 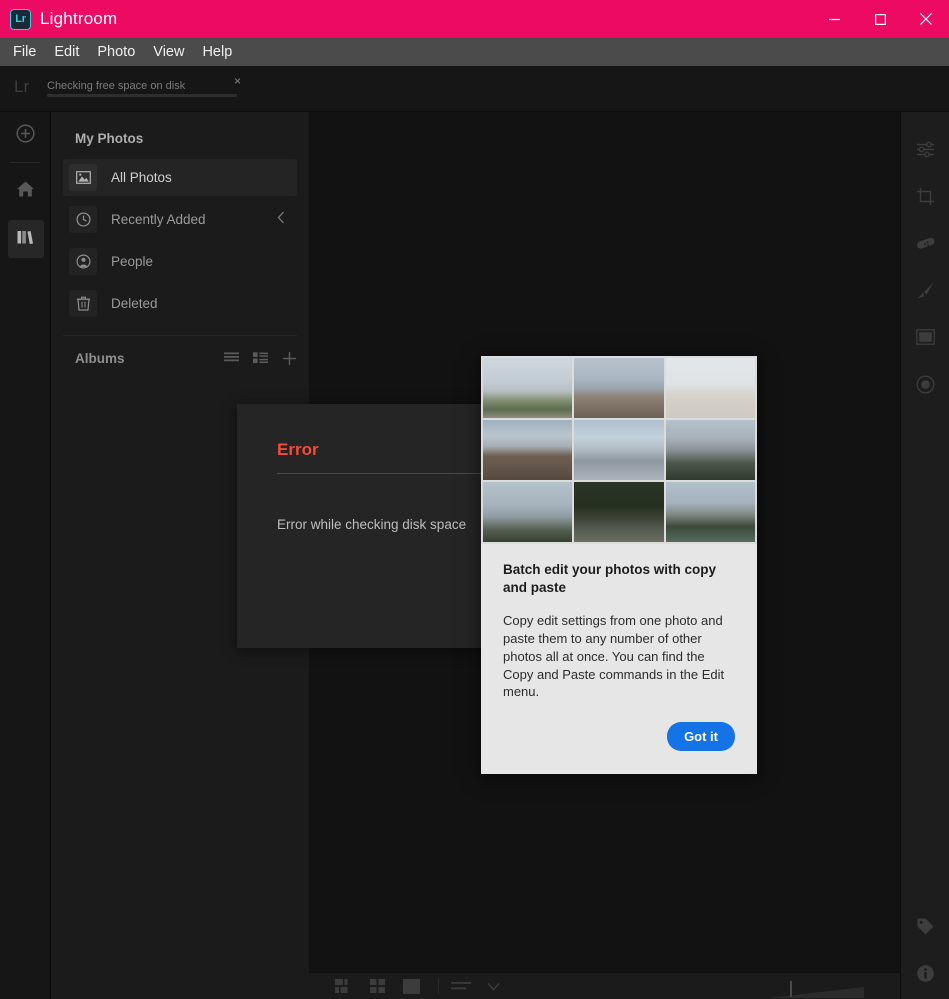 What do you see at coordinates (528, 388) in the screenshot?
I see `thumbnail-beach-dunes` at bounding box center [528, 388].